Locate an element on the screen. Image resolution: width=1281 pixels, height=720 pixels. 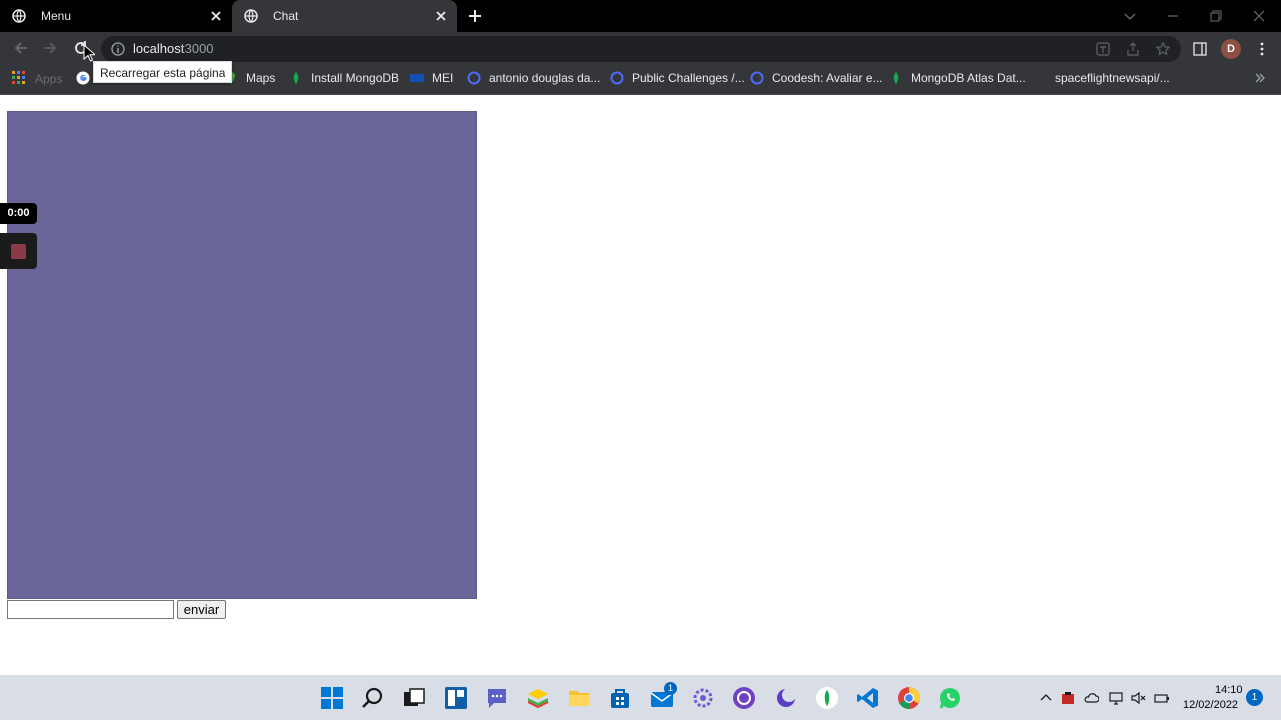
store-icon is located at coordinates (620, 698).